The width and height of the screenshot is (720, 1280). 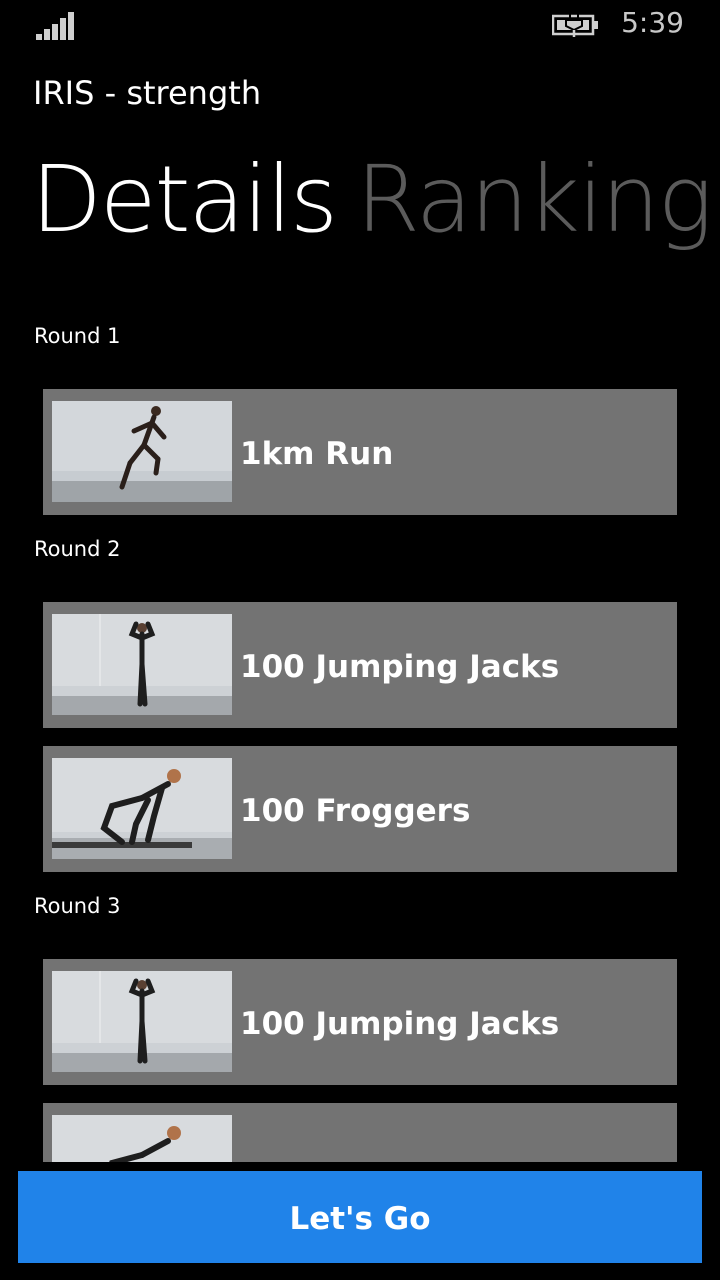 I want to click on exercise-label: 100 Froggers, so click(x=355, y=811).